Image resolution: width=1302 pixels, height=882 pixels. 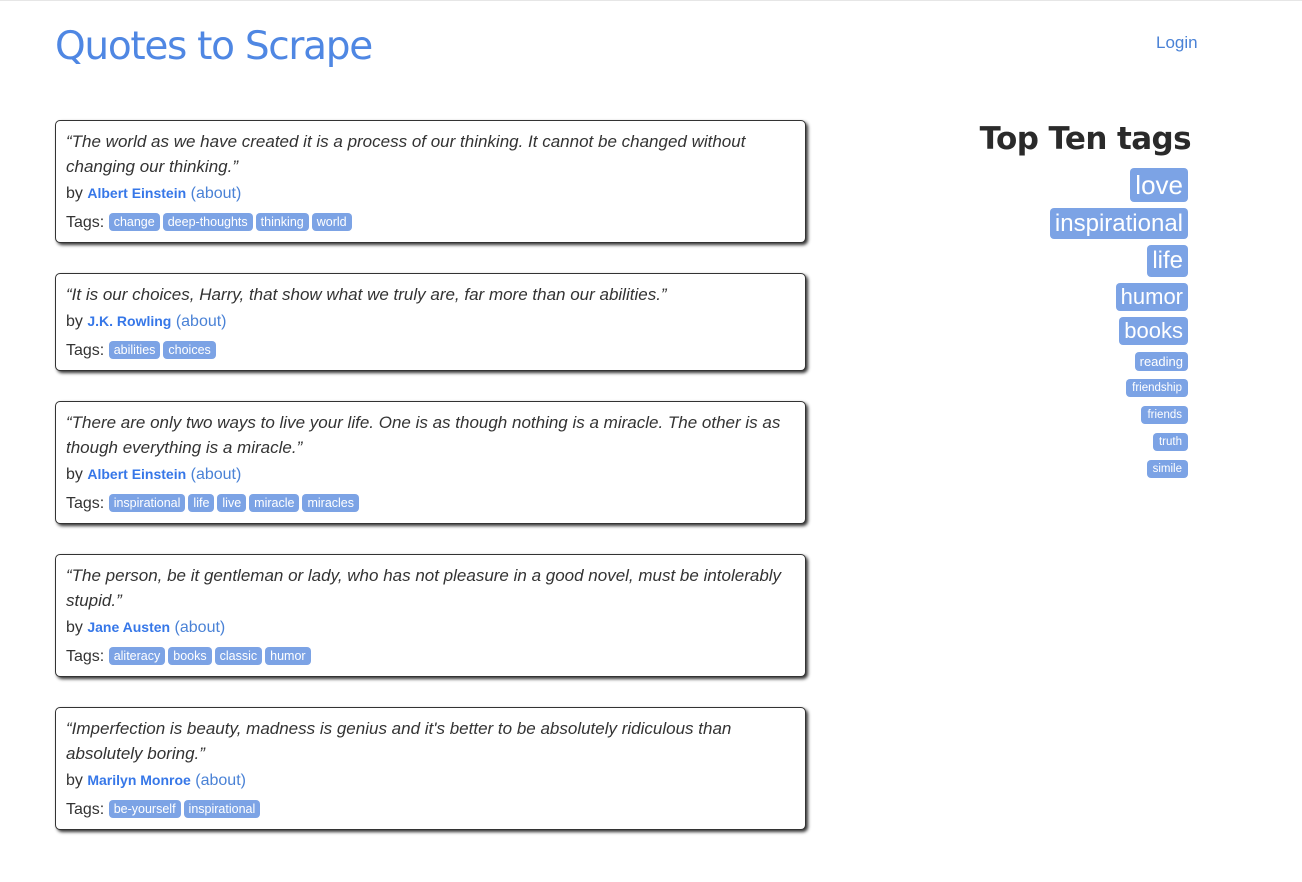 What do you see at coordinates (139, 780) in the screenshot?
I see `author-name: Marilyn Monroe` at bounding box center [139, 780].